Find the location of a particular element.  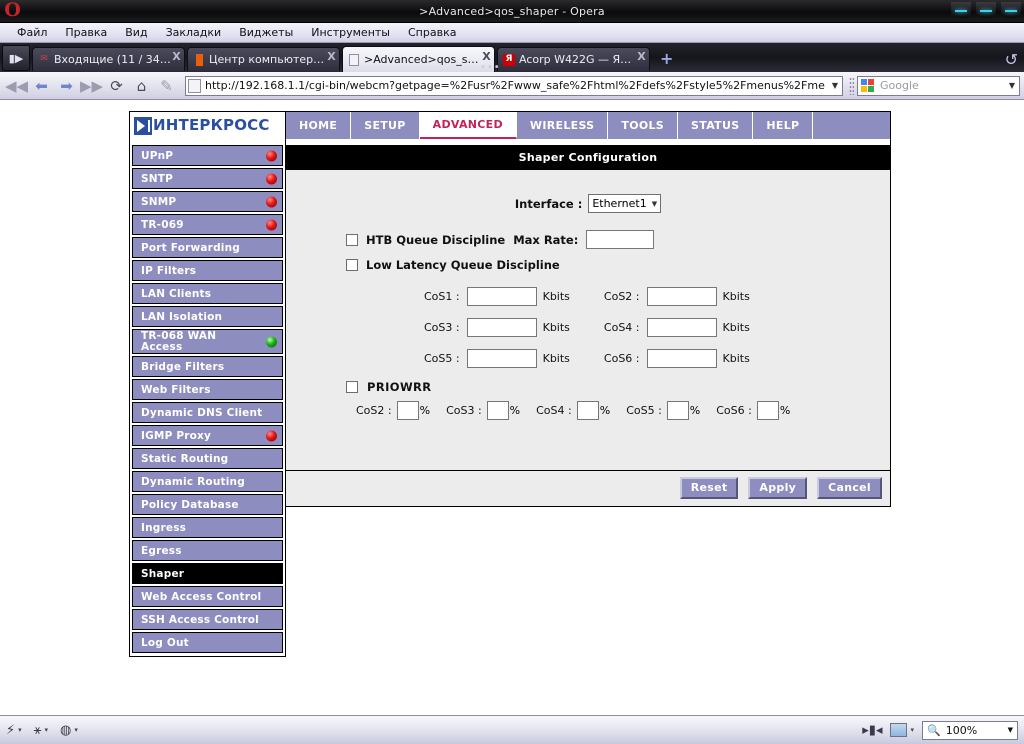

browser-tab-center: Центр компьютерной п... X is located at coordinates (263, 59).